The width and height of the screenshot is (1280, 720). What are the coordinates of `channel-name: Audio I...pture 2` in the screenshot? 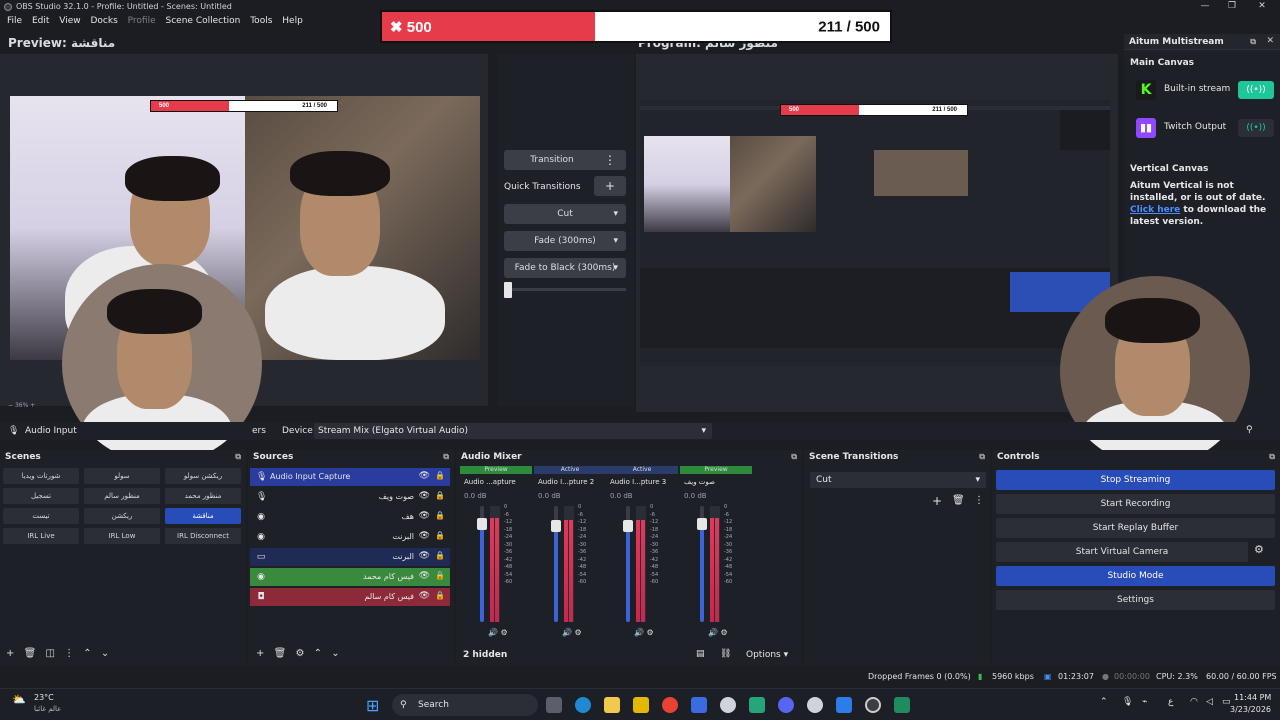 It's located at (566, 482).